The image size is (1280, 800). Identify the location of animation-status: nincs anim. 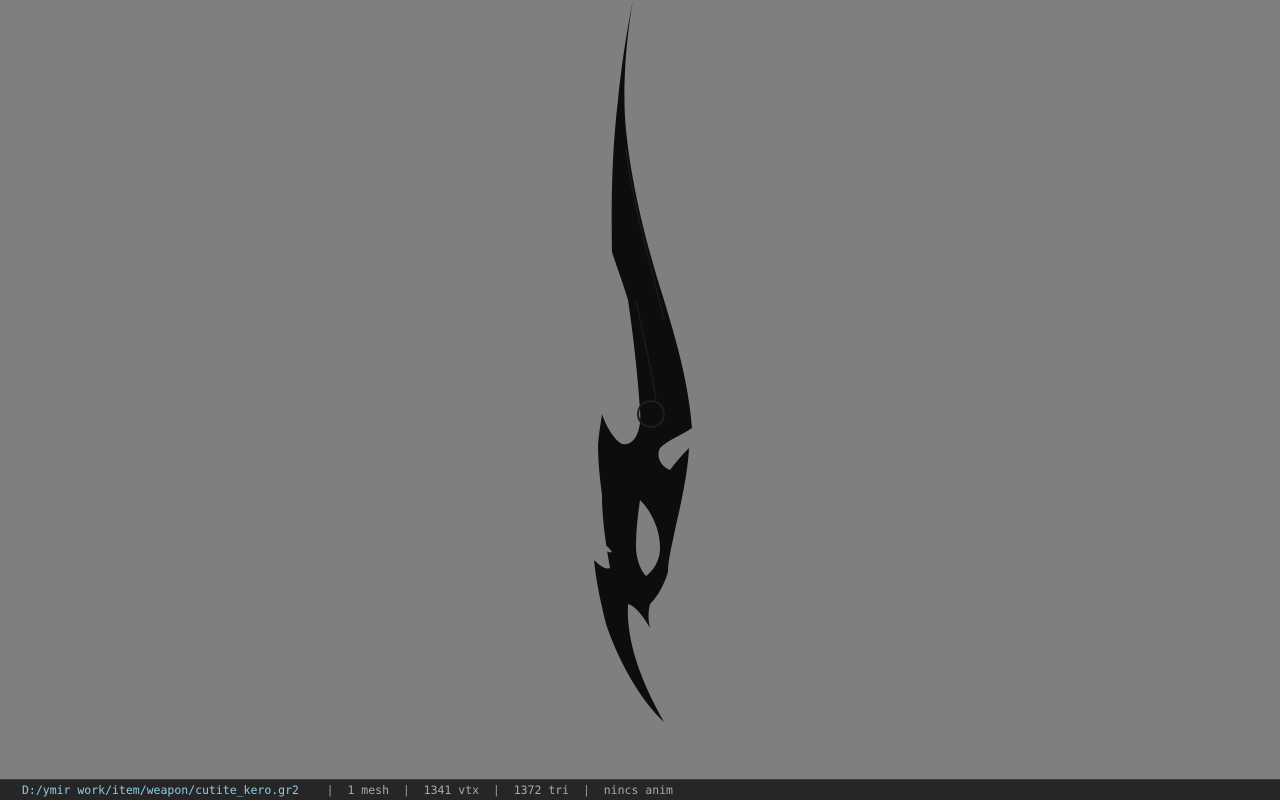
(638, 790).